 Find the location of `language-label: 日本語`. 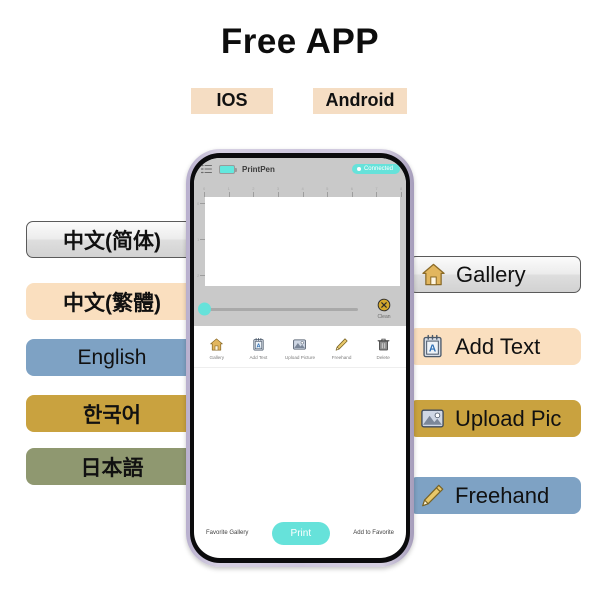

language-label: 日本語 is located at coordinates (112, 468).